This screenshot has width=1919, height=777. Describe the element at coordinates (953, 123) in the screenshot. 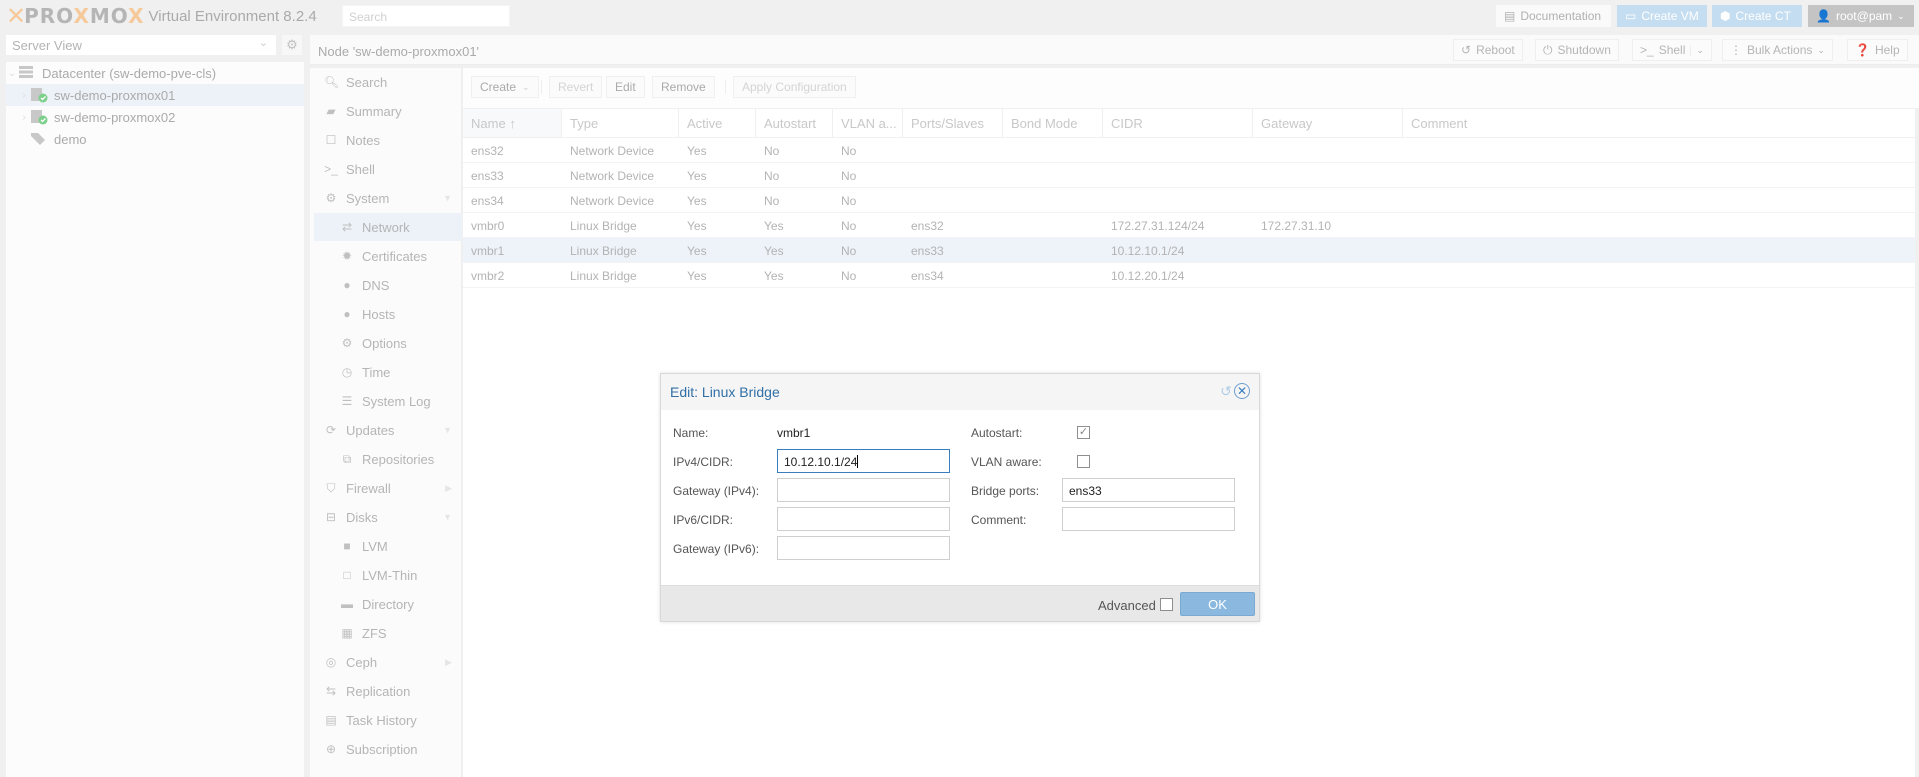

I see `column-header-ports-slaves: Ports/Slaves` at that location.